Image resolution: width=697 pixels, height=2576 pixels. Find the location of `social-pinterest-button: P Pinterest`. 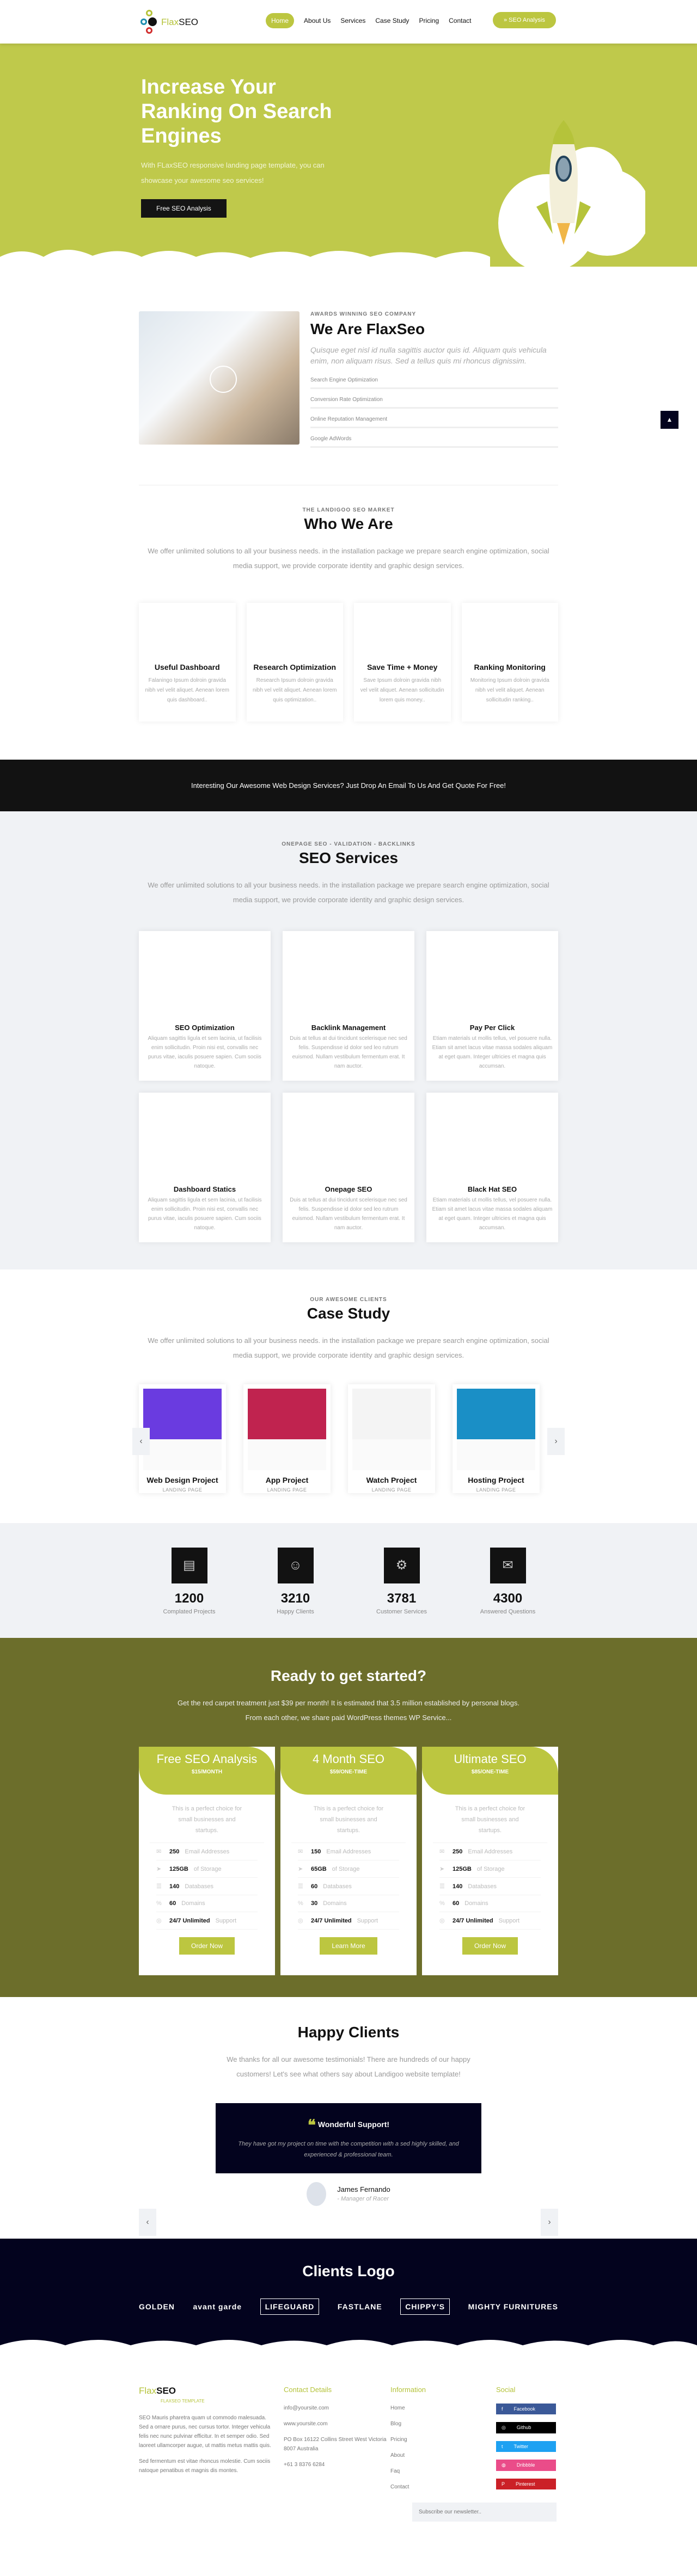

social-pinterest-button: P Pinterest is located at coordinates (526, 2484).